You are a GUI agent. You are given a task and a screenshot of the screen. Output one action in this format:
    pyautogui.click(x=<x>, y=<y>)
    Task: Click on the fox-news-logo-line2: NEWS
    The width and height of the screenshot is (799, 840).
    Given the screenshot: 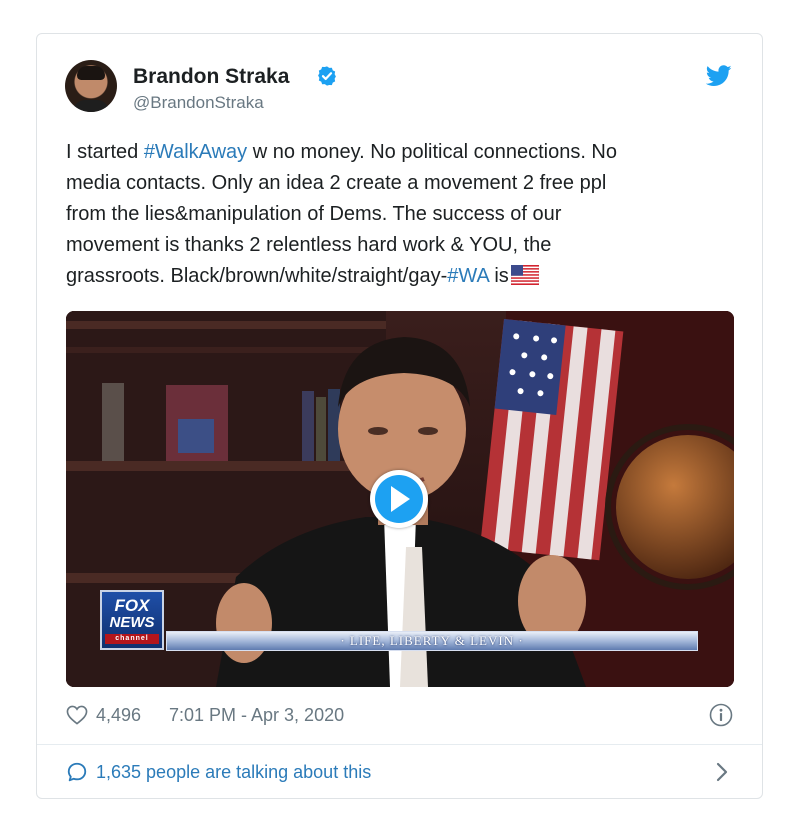 What is the action you would take?
    pyautogui.click(x=132, y=622)
    